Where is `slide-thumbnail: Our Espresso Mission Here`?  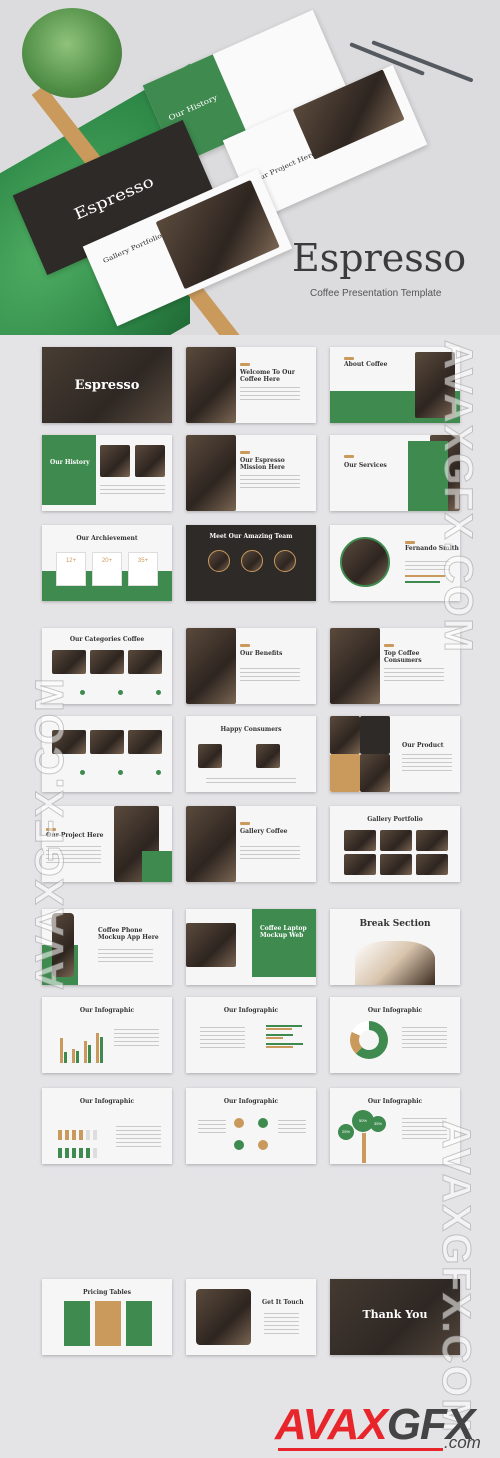 slide-thumbnail: Our Espresso Mission Here is located at coordinates (251, 473).